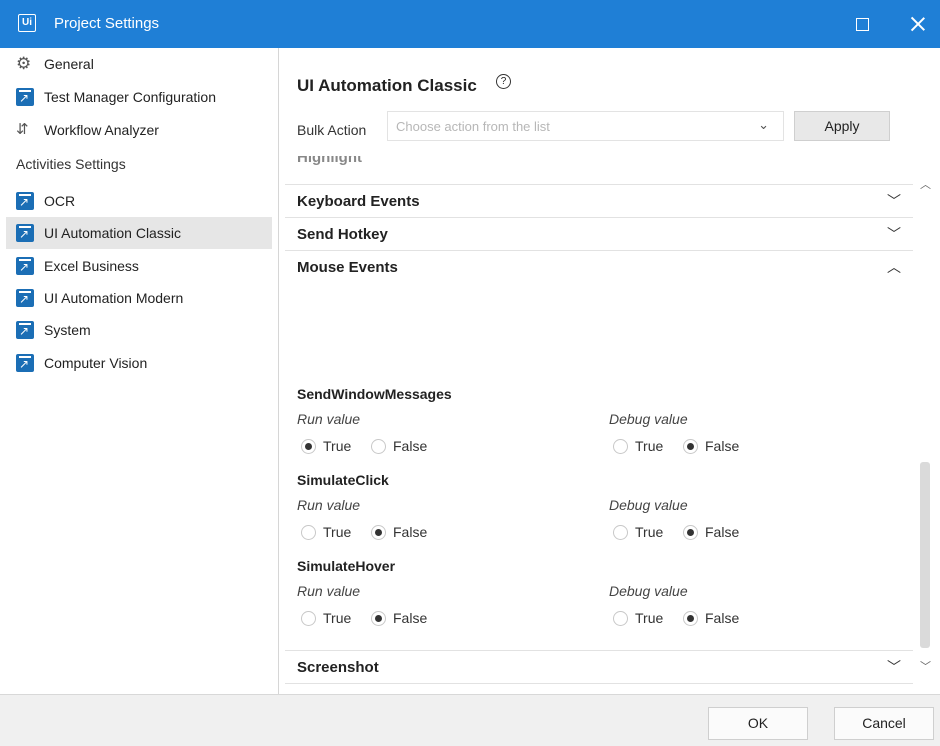  I want to click on property-simulate-click: SimulateClick, so click(343, 480).